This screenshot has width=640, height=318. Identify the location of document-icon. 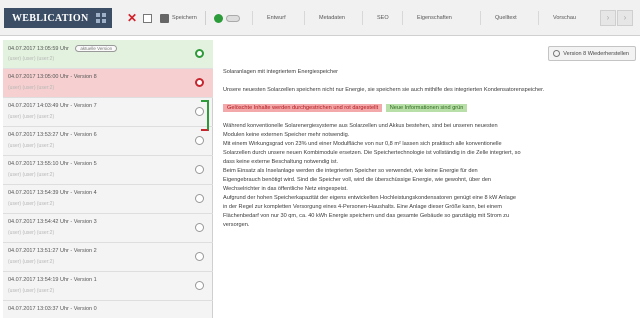
(147, 18).